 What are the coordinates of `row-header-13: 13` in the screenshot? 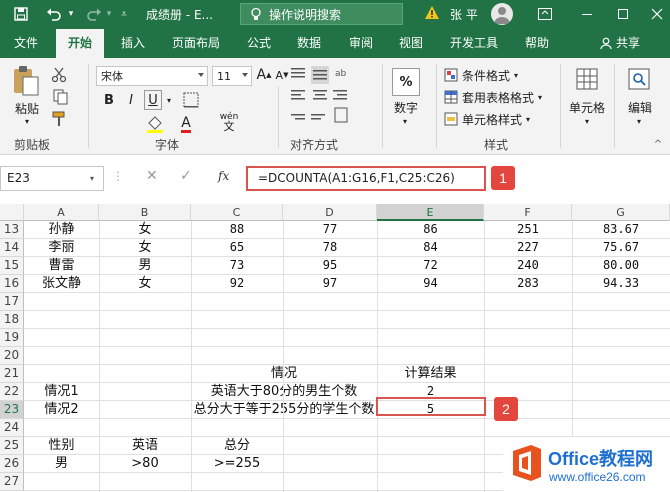 It's located at (12, 230).